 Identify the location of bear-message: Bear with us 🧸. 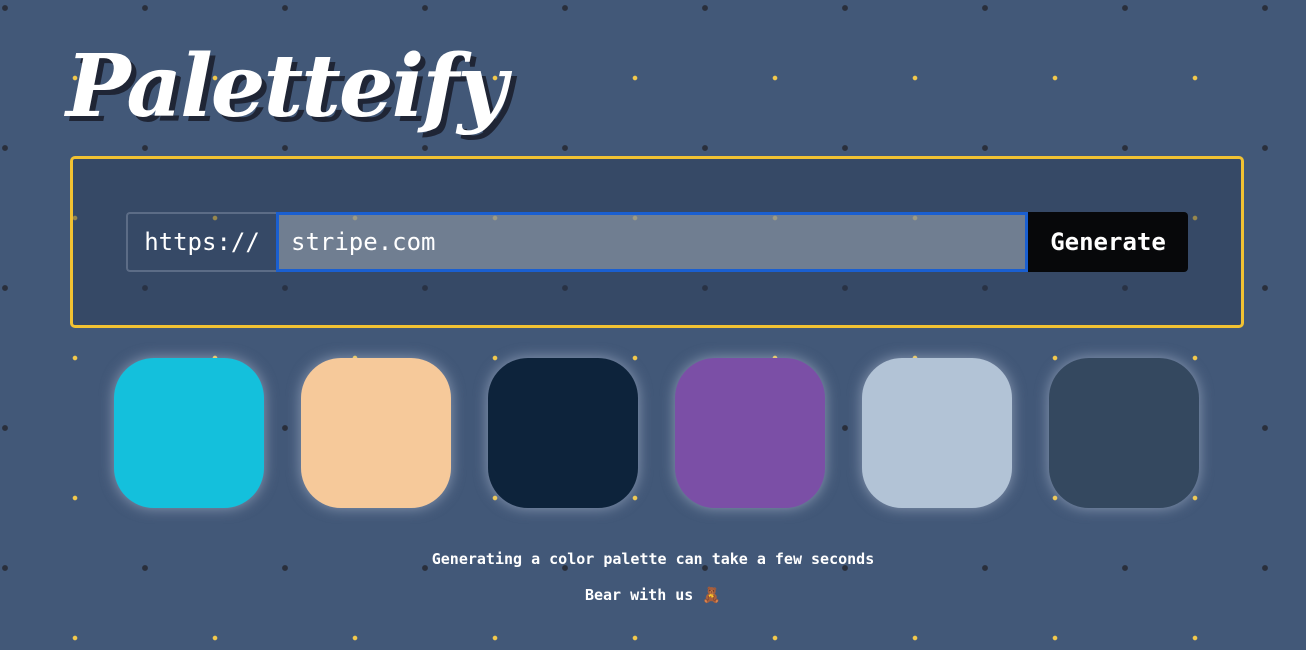
(653, 595).